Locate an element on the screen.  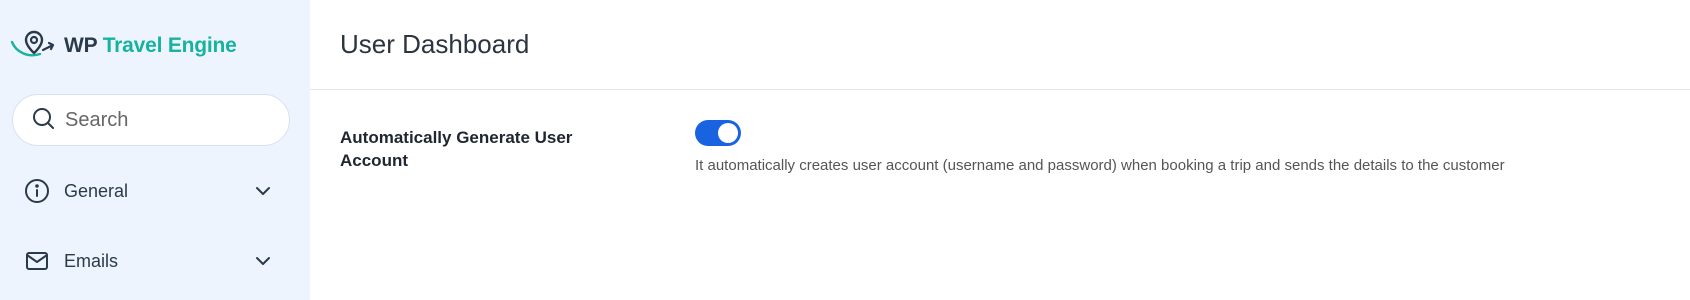
auto-generate-account-toggle is located at coordinates (718, 133).